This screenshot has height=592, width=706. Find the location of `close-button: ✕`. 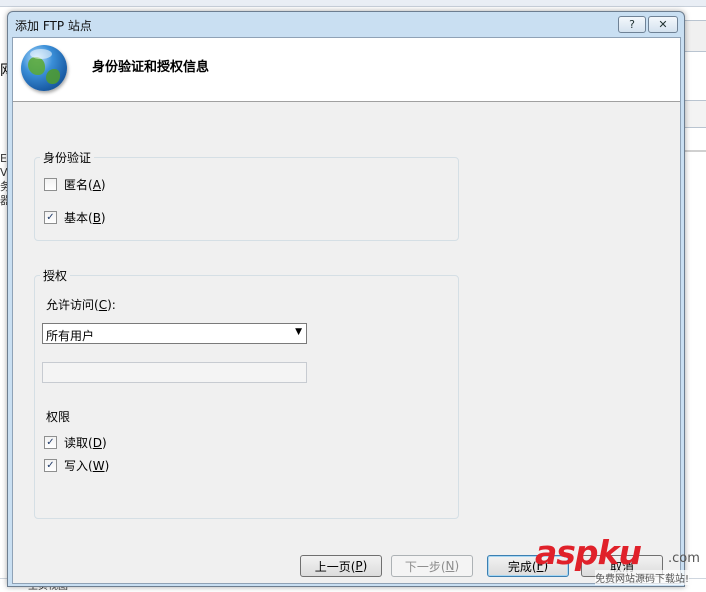

close-button: ✕ is located at coordinates (663, 24).